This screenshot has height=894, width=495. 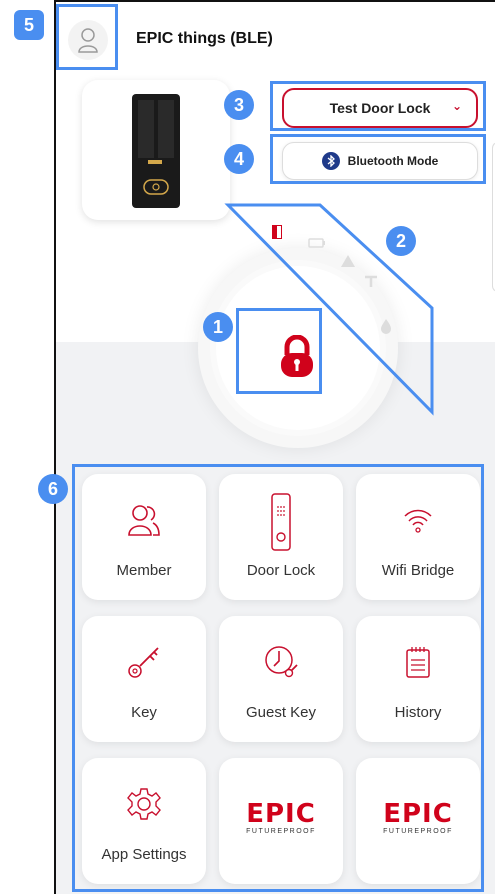 I want to click on annotation-5: 5, so click(x=29, y=25).